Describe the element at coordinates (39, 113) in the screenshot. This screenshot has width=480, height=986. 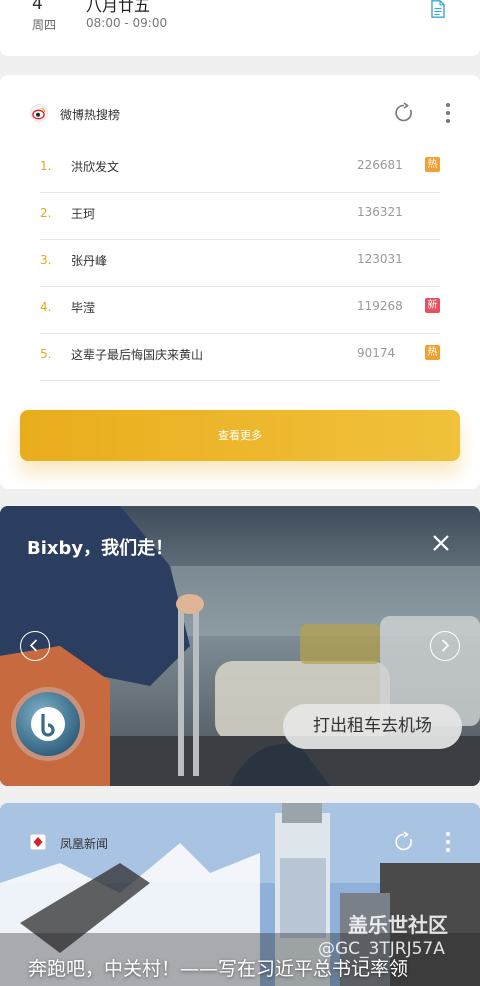
I see `weibo-logo` at that location.